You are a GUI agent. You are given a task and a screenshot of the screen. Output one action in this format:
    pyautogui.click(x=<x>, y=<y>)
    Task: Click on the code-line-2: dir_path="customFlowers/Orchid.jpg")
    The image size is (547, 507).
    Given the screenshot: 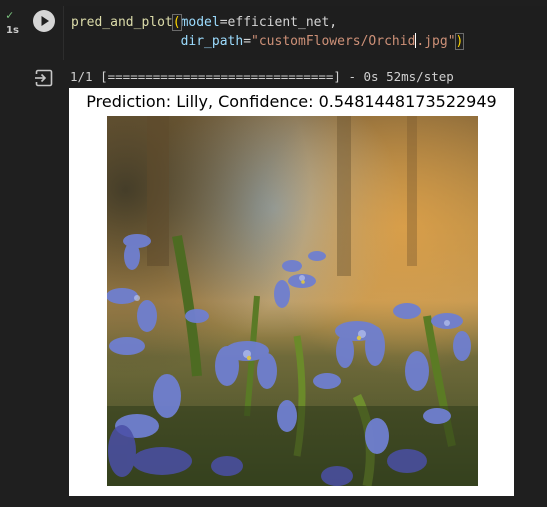 What is the action you would take?
    pyautogui.click(x=268, y=42)
    